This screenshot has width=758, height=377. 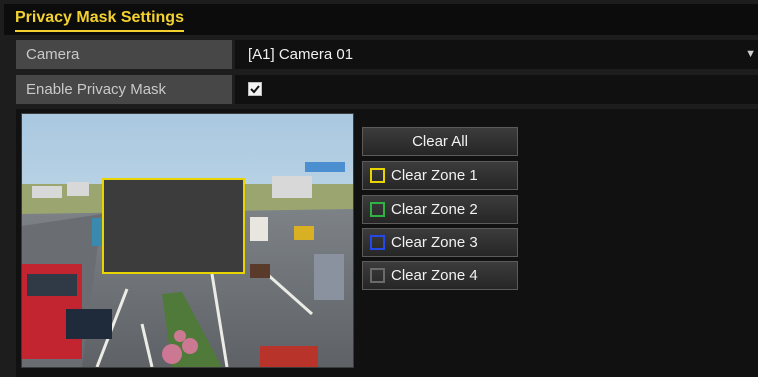 What do you see at coordinates (301, 54) in the screenshot?
I see `camera-select-value: [A1] Camera 01` at bounding box center [301, 54].